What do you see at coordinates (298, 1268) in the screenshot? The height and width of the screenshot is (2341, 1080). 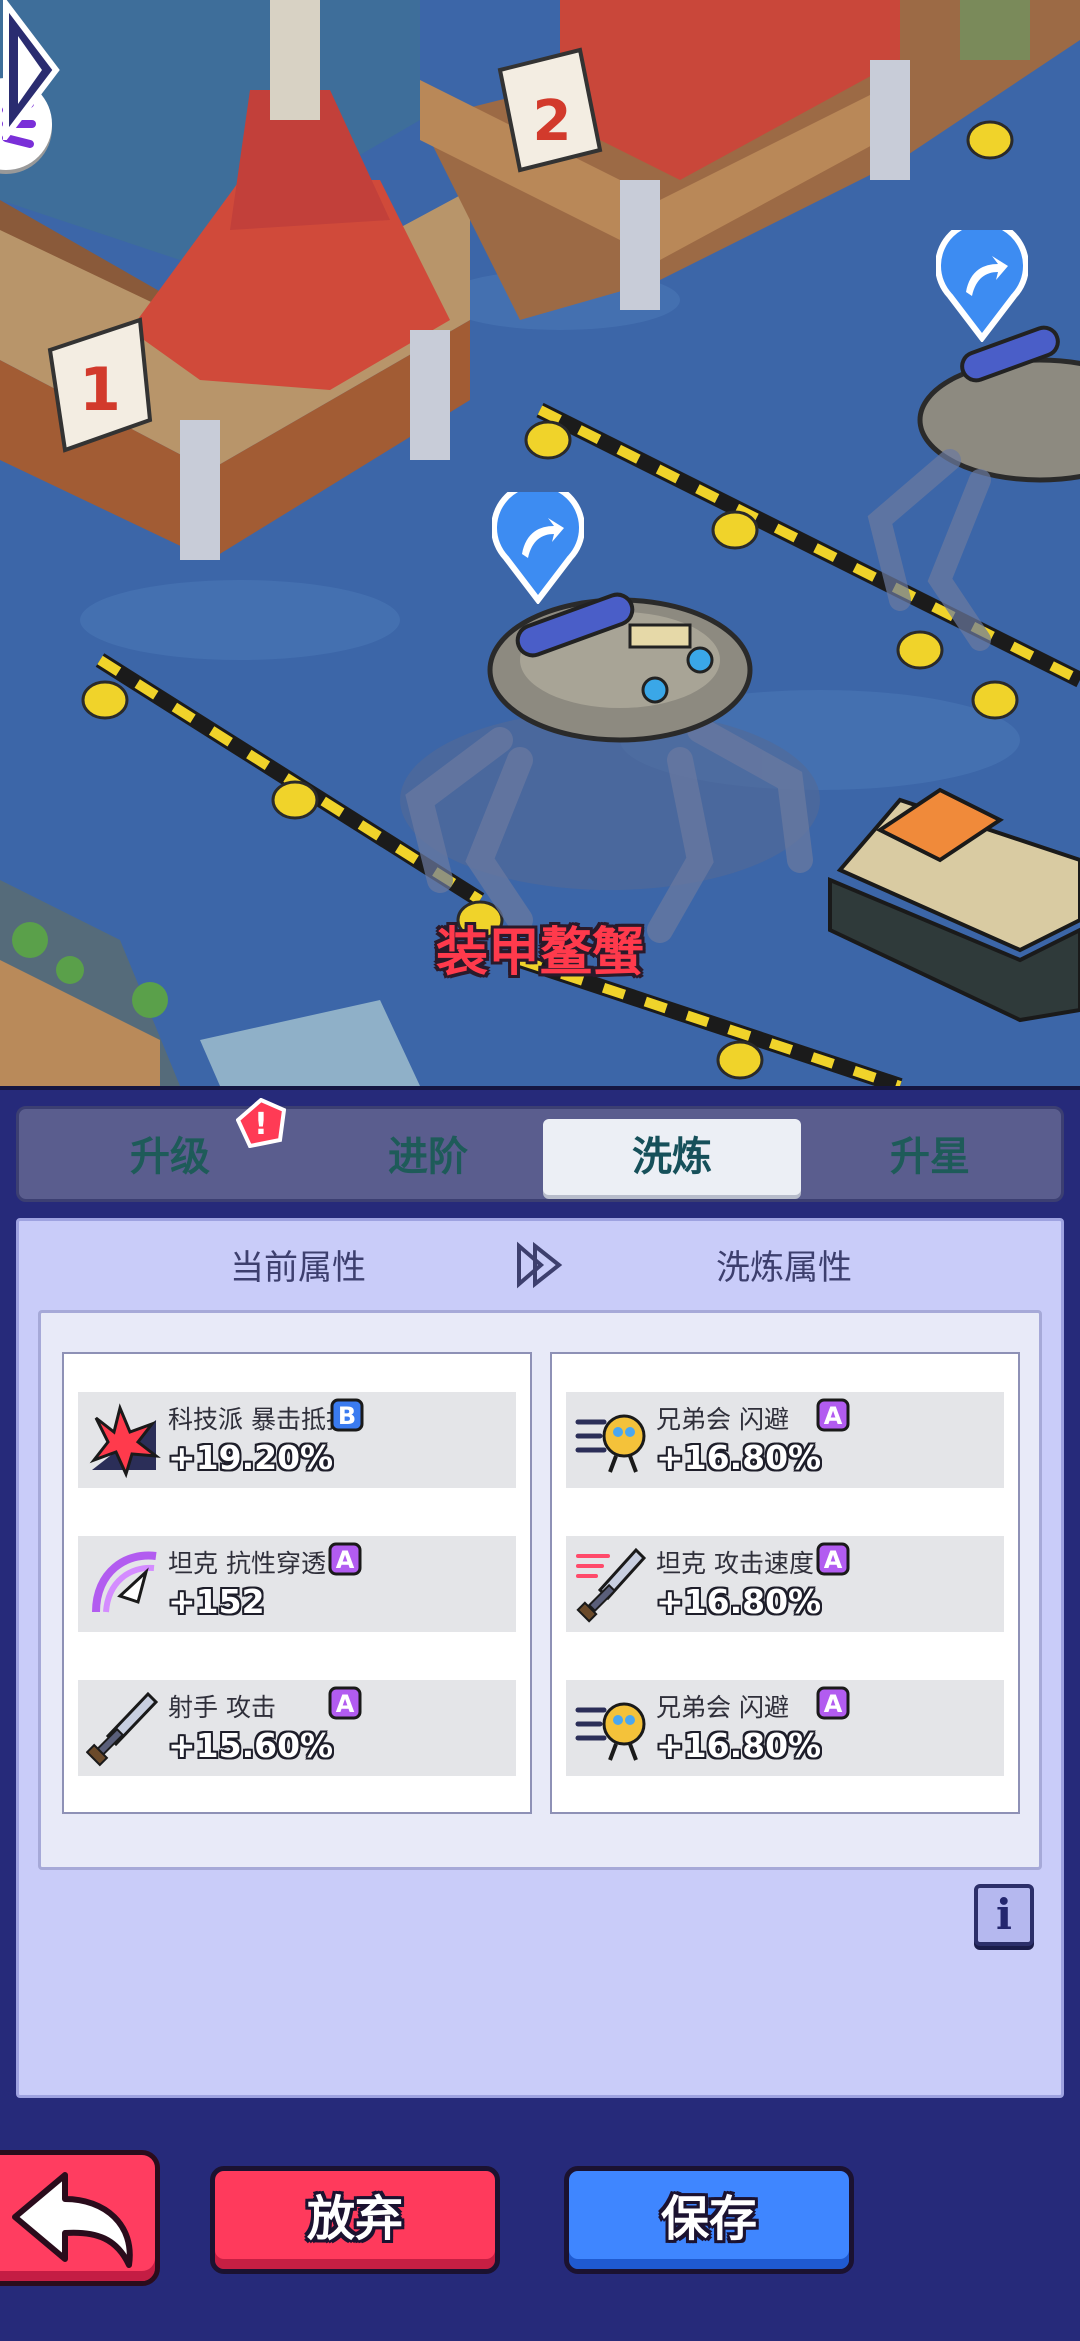 I see `current-attributes-label: 当前属性` at bounding box center [298, 1268].